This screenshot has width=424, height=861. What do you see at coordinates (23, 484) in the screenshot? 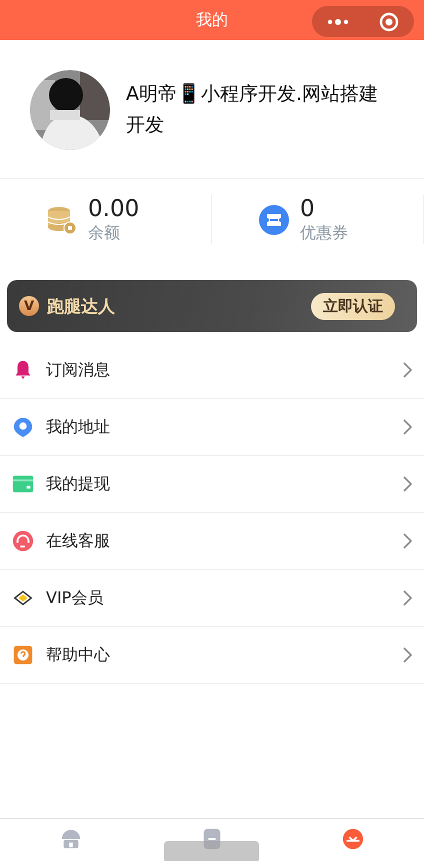
I see `card-icon` at bounding box center [23, 484].